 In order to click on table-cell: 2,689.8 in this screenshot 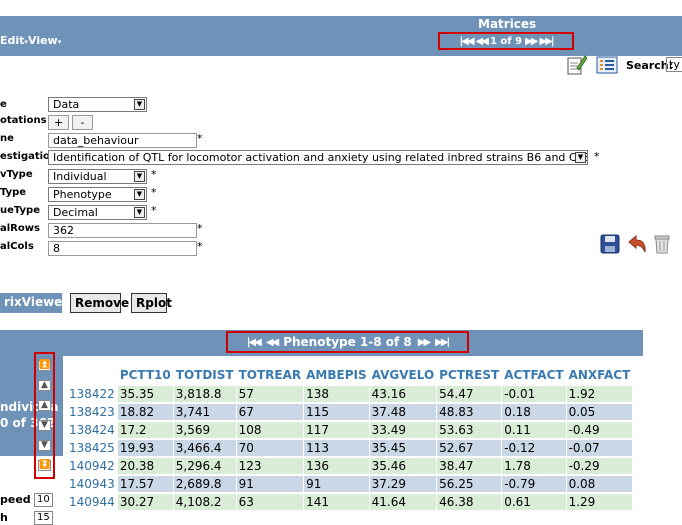, I will do `click(204, 484)`.